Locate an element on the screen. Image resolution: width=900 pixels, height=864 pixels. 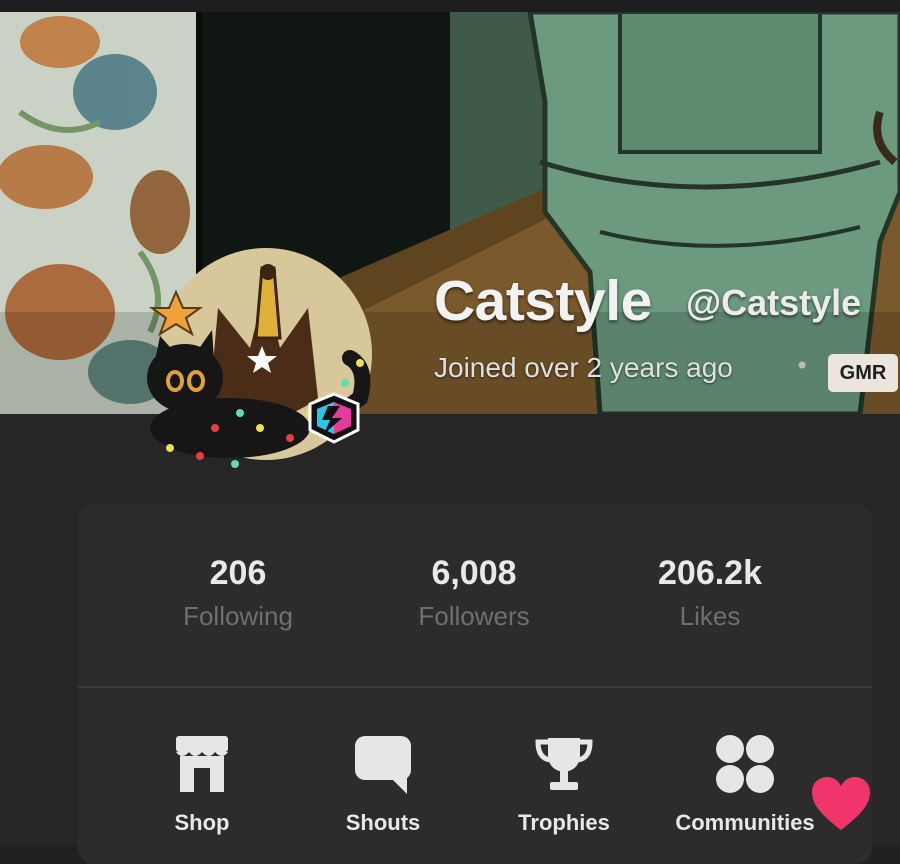
nav-communities: Communities is located at coordinates (745, 784).